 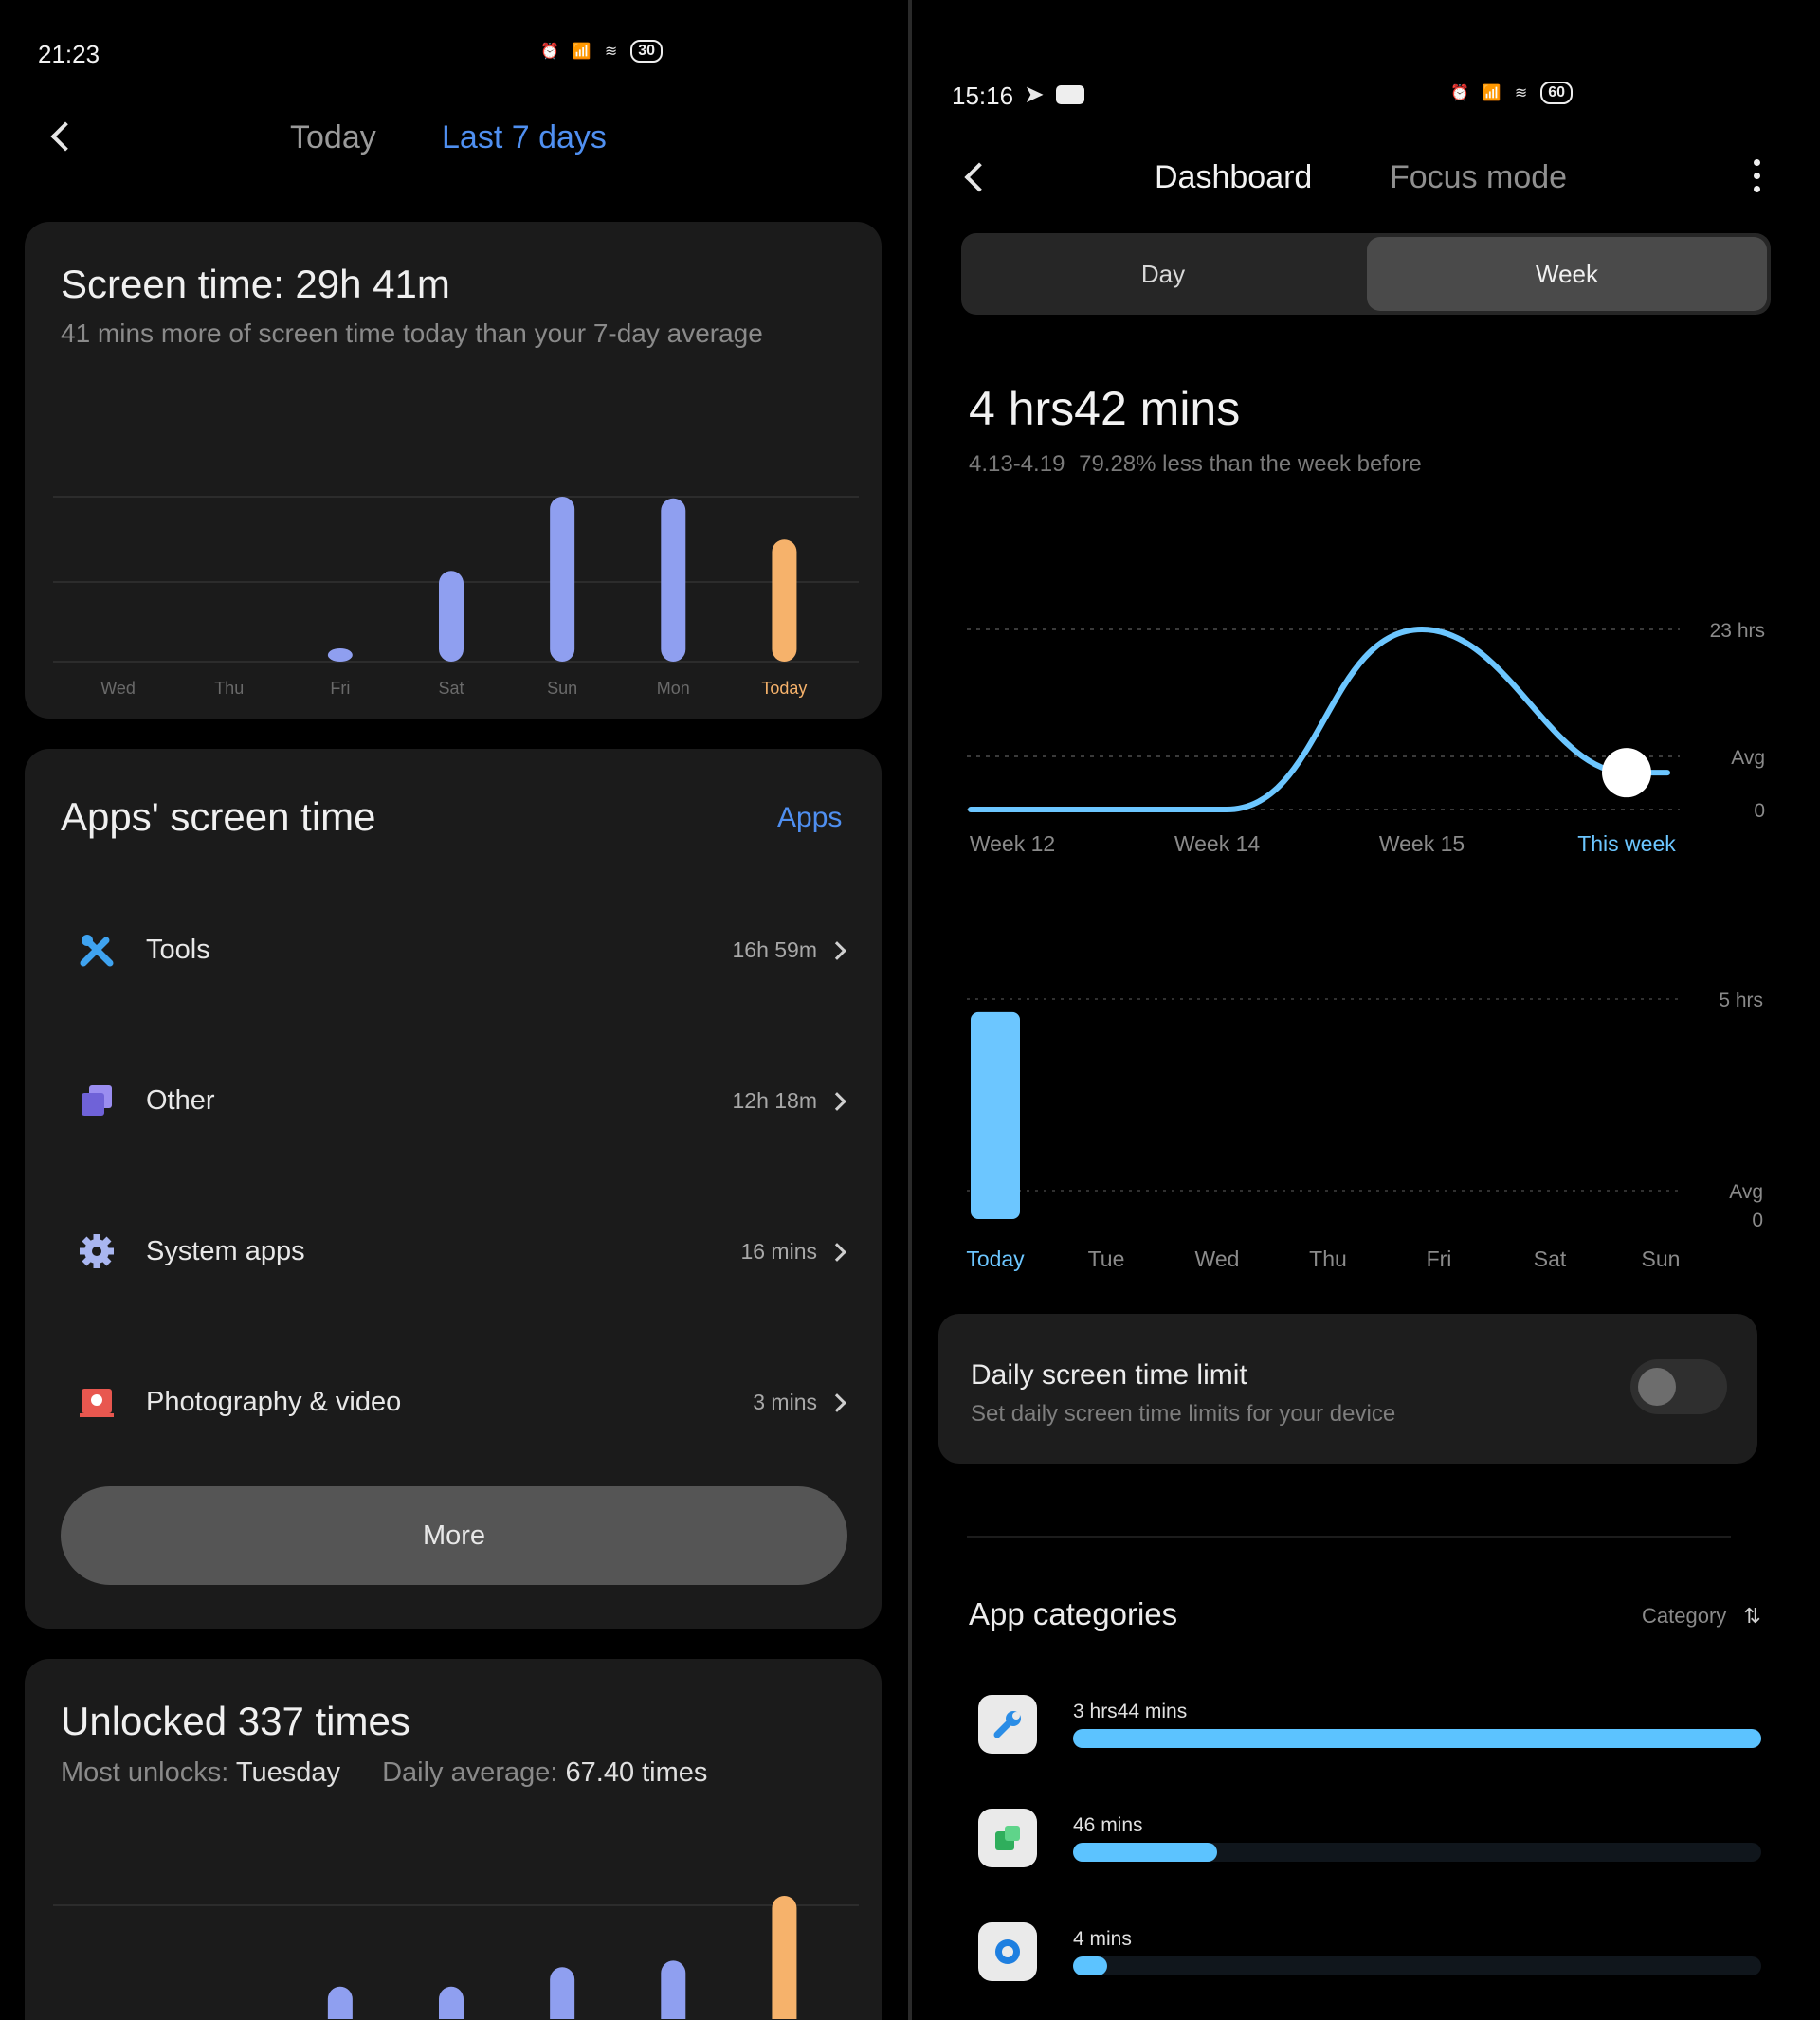 What do you see at coordinates (1034, 94) in the screenshot?
I see `telegram-icon: ➤` at bounding box center [1034, 94].